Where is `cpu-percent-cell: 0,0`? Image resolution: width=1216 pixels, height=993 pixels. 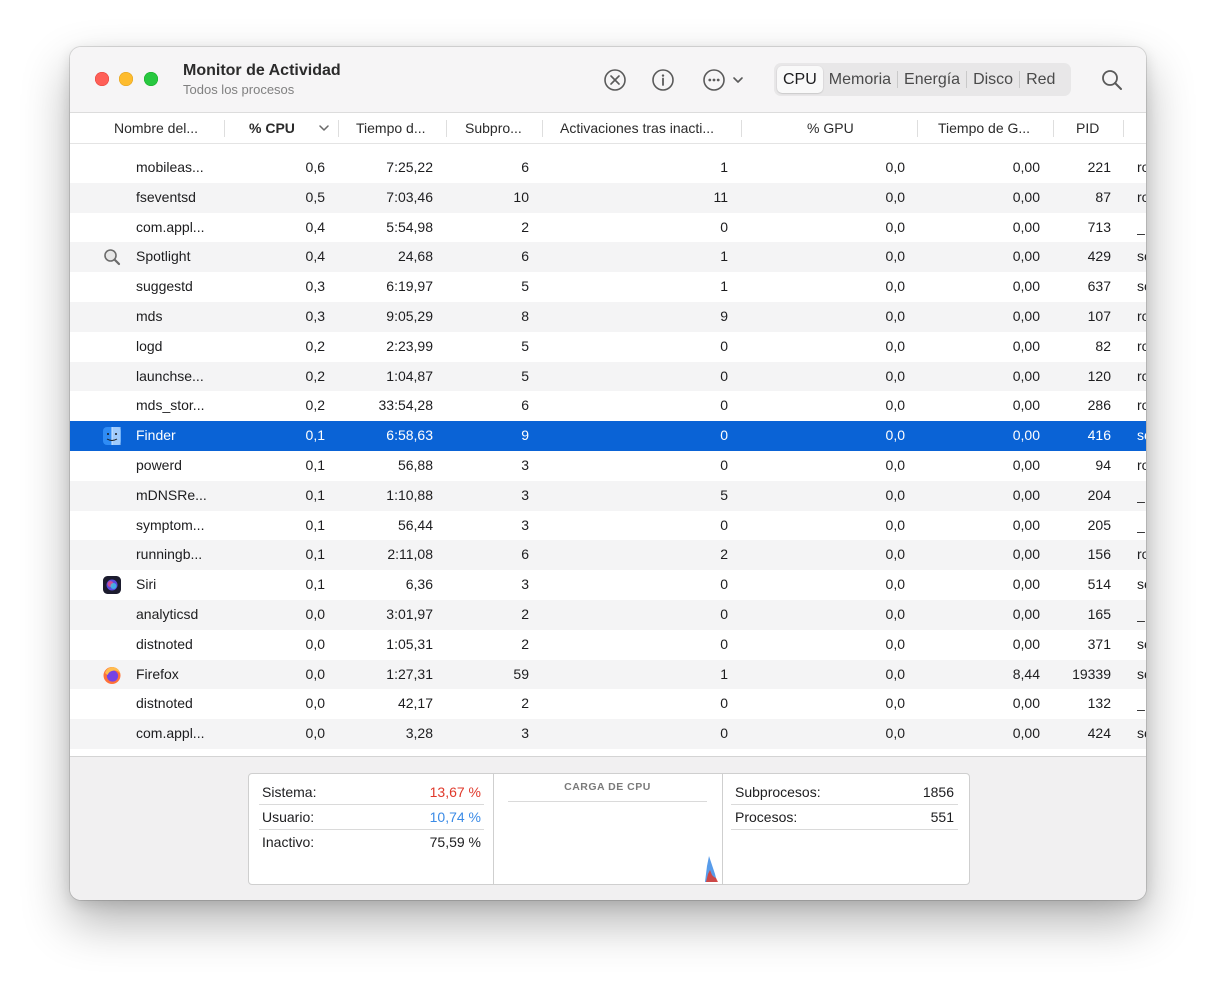
cpu-percent-cell: 0,0 is located at coordinates (315, 643).